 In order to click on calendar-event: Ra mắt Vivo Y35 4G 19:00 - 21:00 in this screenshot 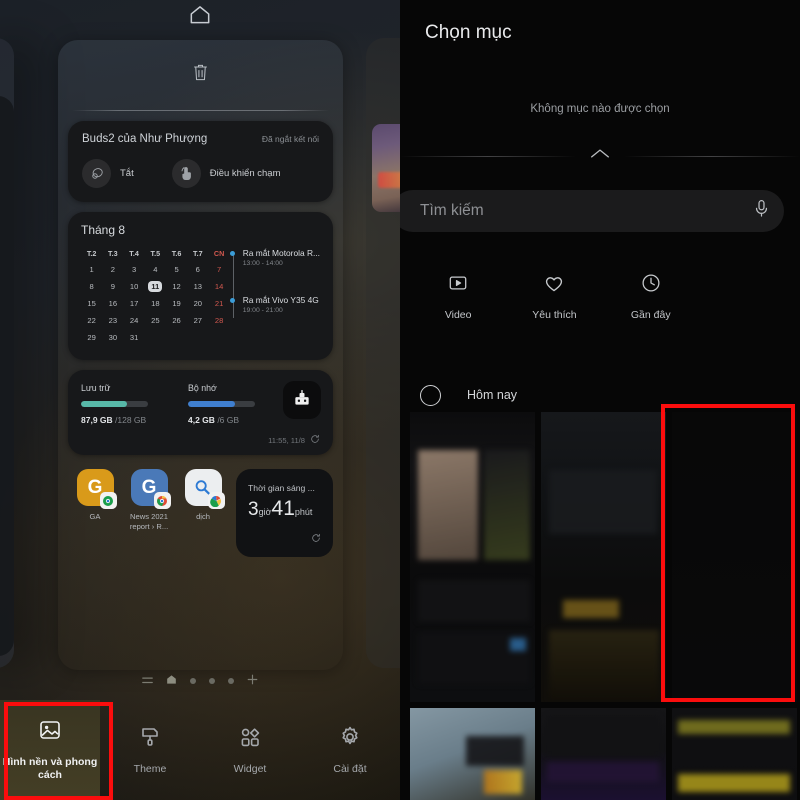, I will do `click(274, 304)`.